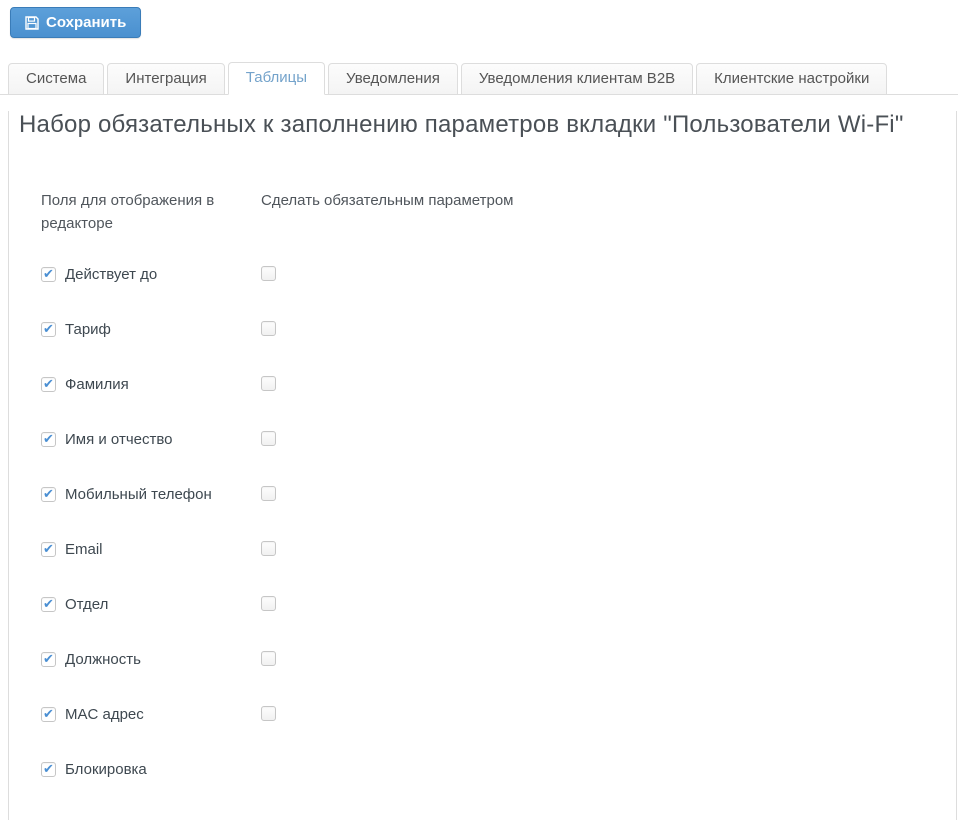  What do you see at coordinates (166, 79) in the screenshot?
I see `tab-integration: Интеграция` at bounding box center [166, 79].